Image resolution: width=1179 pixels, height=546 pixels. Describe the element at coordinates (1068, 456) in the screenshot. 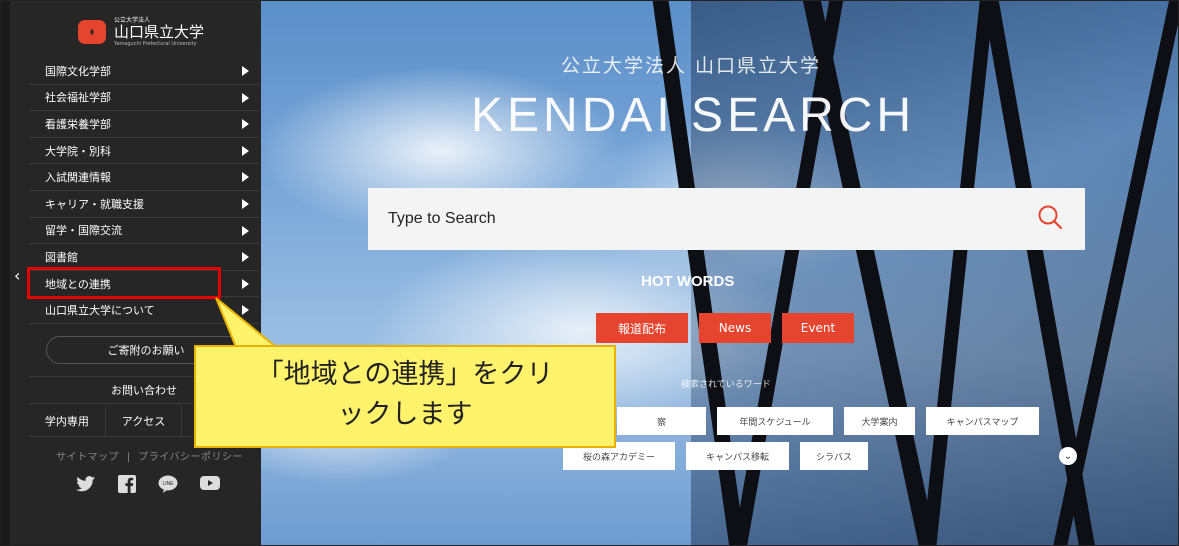

I see `chevron-down-icon: ⌄` at that location.